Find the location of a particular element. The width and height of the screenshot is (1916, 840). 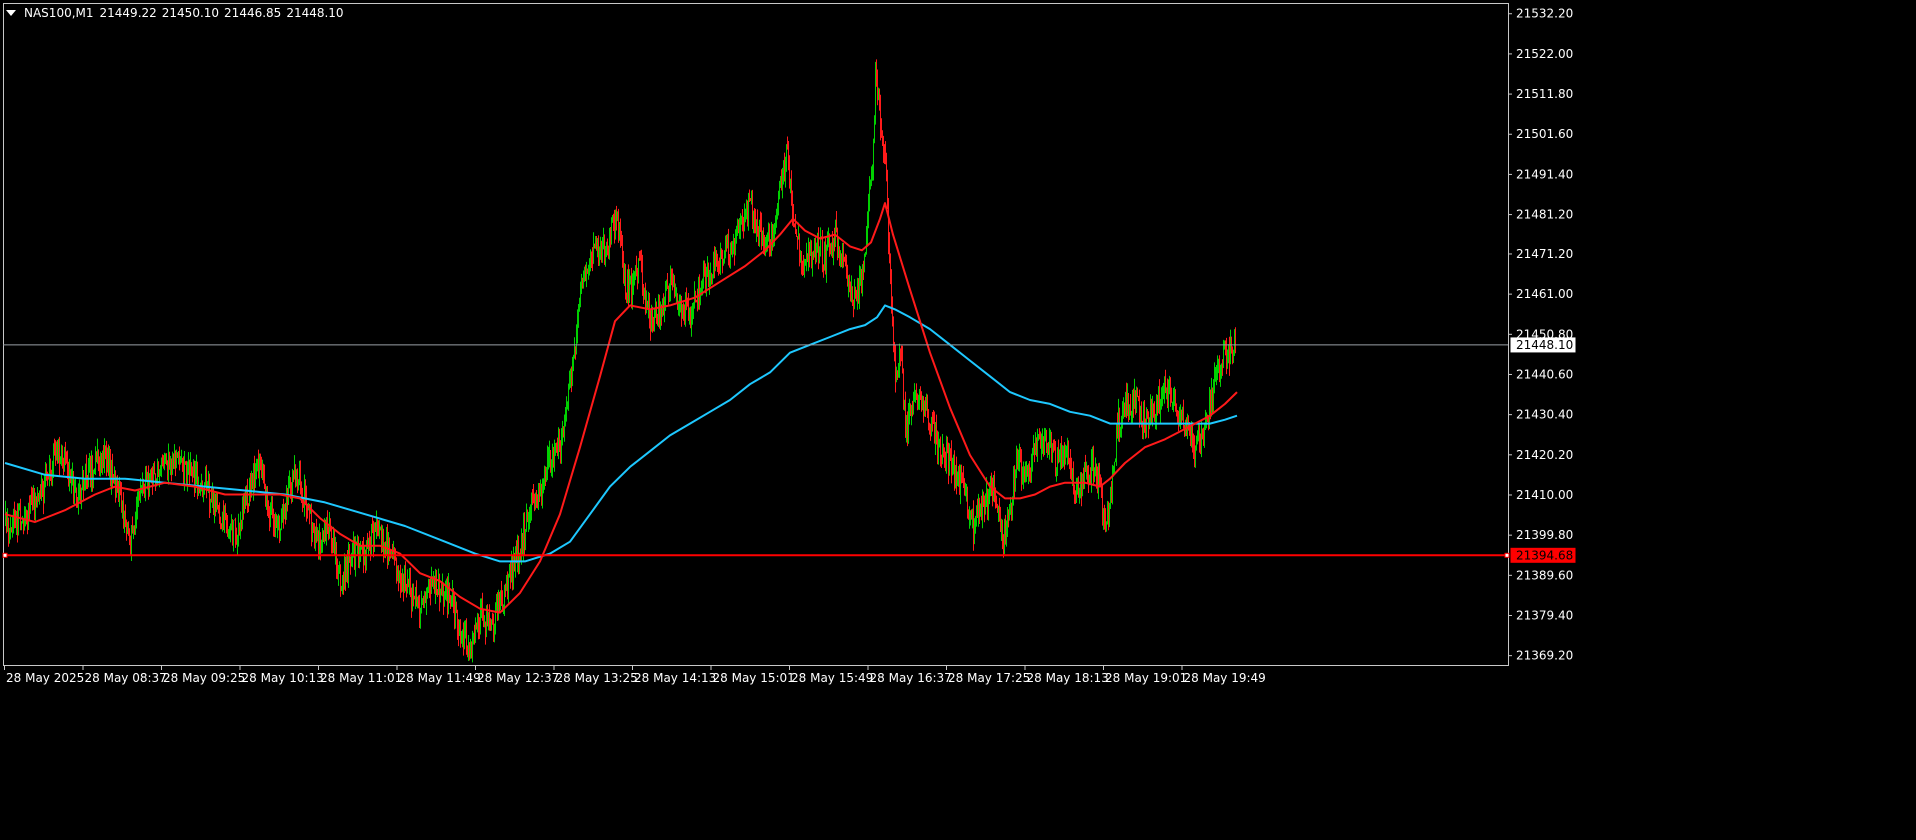

time-tick-label: 28 May 19:01 is located at coordinates (1146, 678).